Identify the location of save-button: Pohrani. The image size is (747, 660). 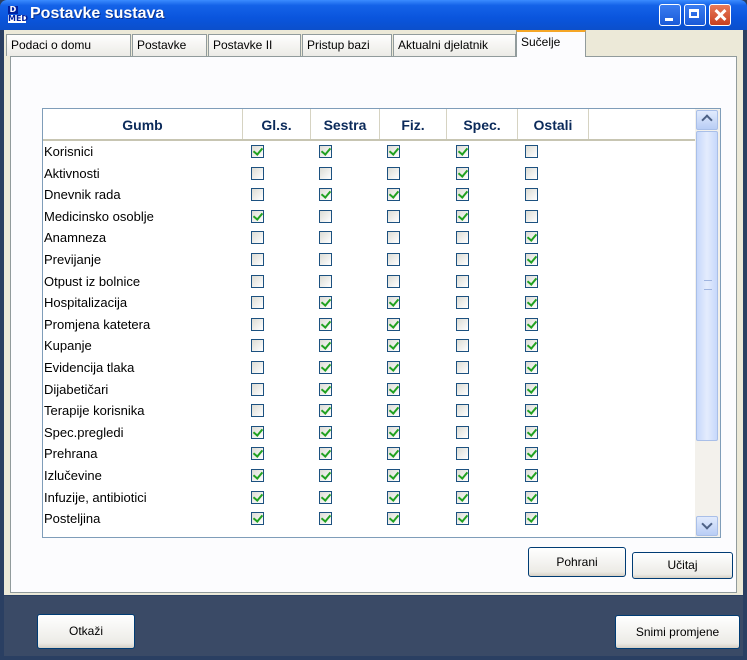
(577, 562).